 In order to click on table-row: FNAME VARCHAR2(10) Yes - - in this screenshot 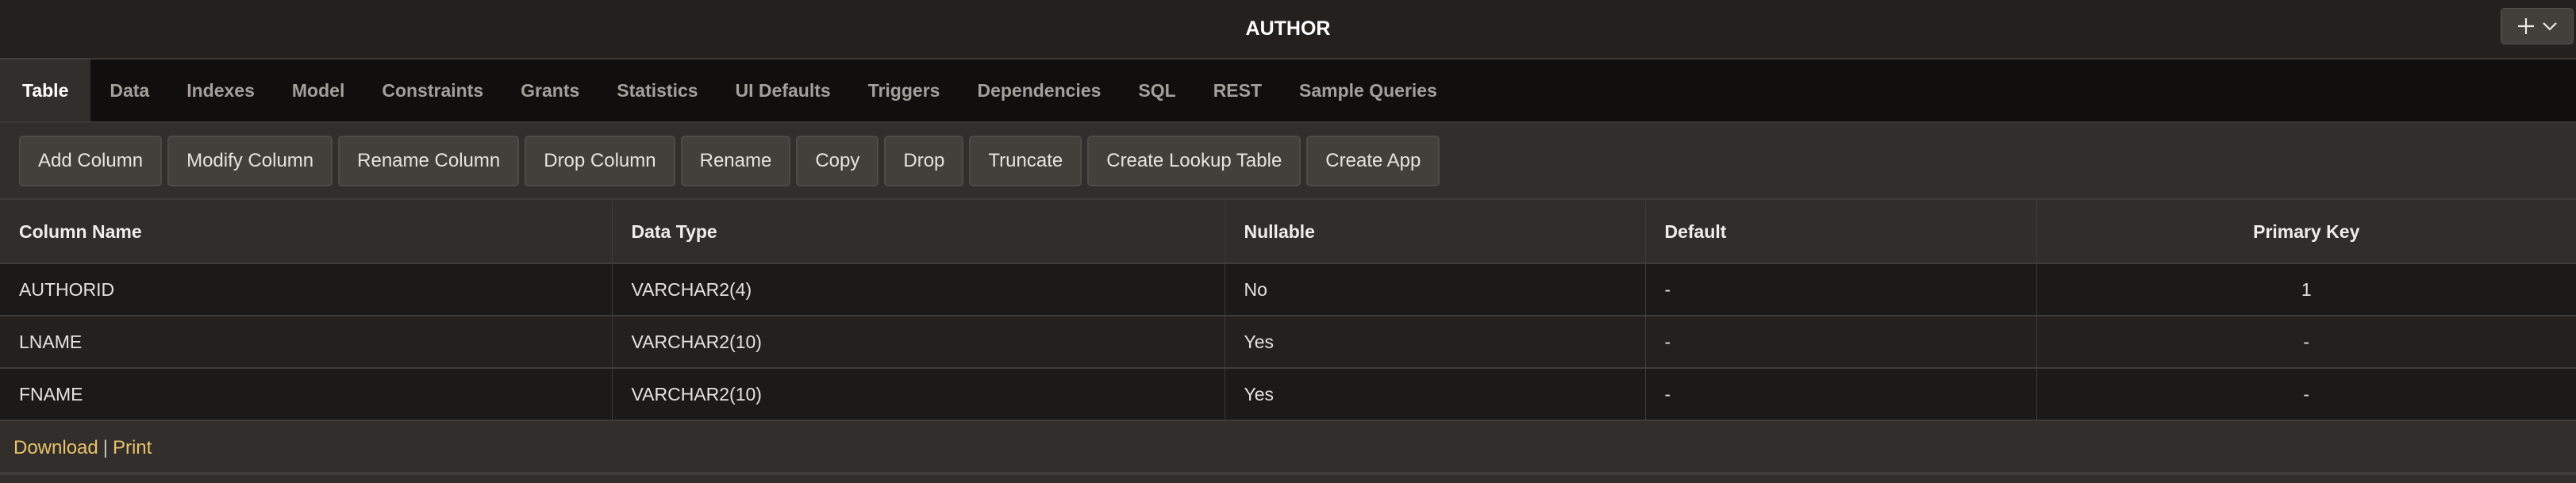, I will do `click(1288, 394)`.